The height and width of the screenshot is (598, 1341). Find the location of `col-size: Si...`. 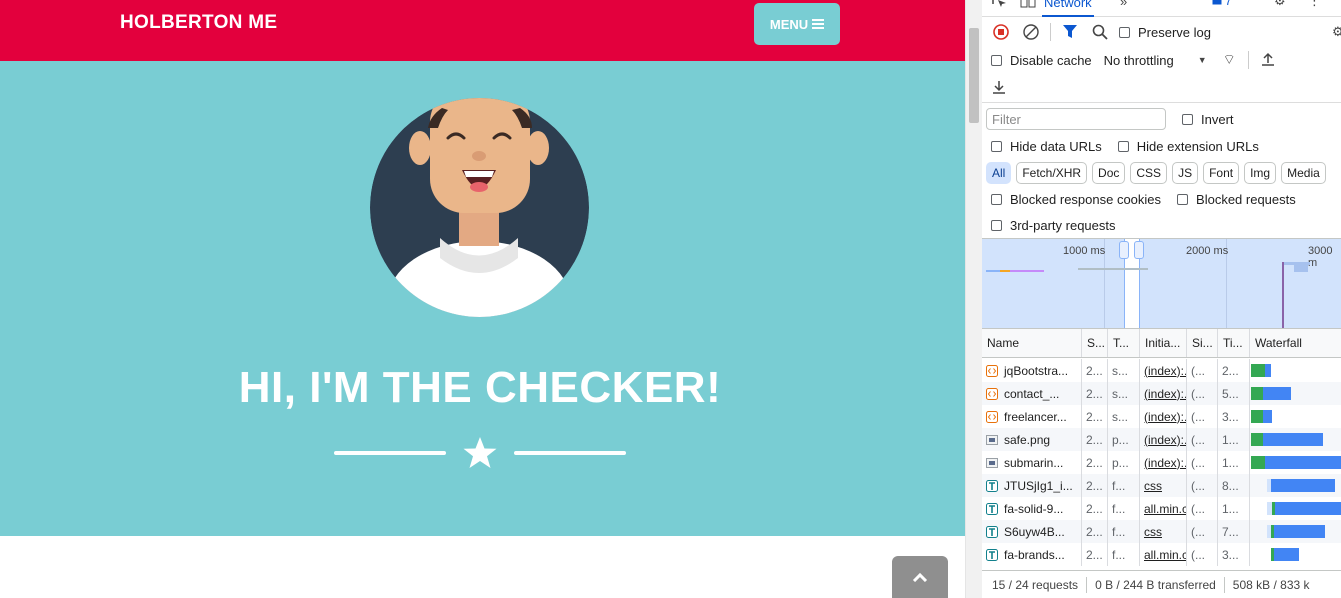

col-size: Si... is located at coordinates (1202, 343).